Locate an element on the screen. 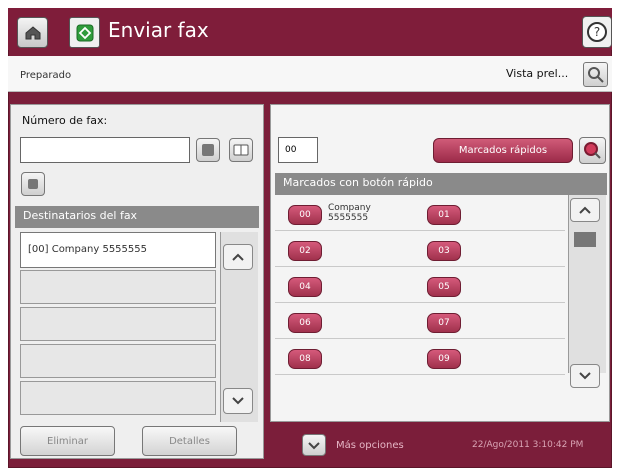 This screenshot has width=618, height=471. page-title: Enviar fax is located at coordinates (158, 30).